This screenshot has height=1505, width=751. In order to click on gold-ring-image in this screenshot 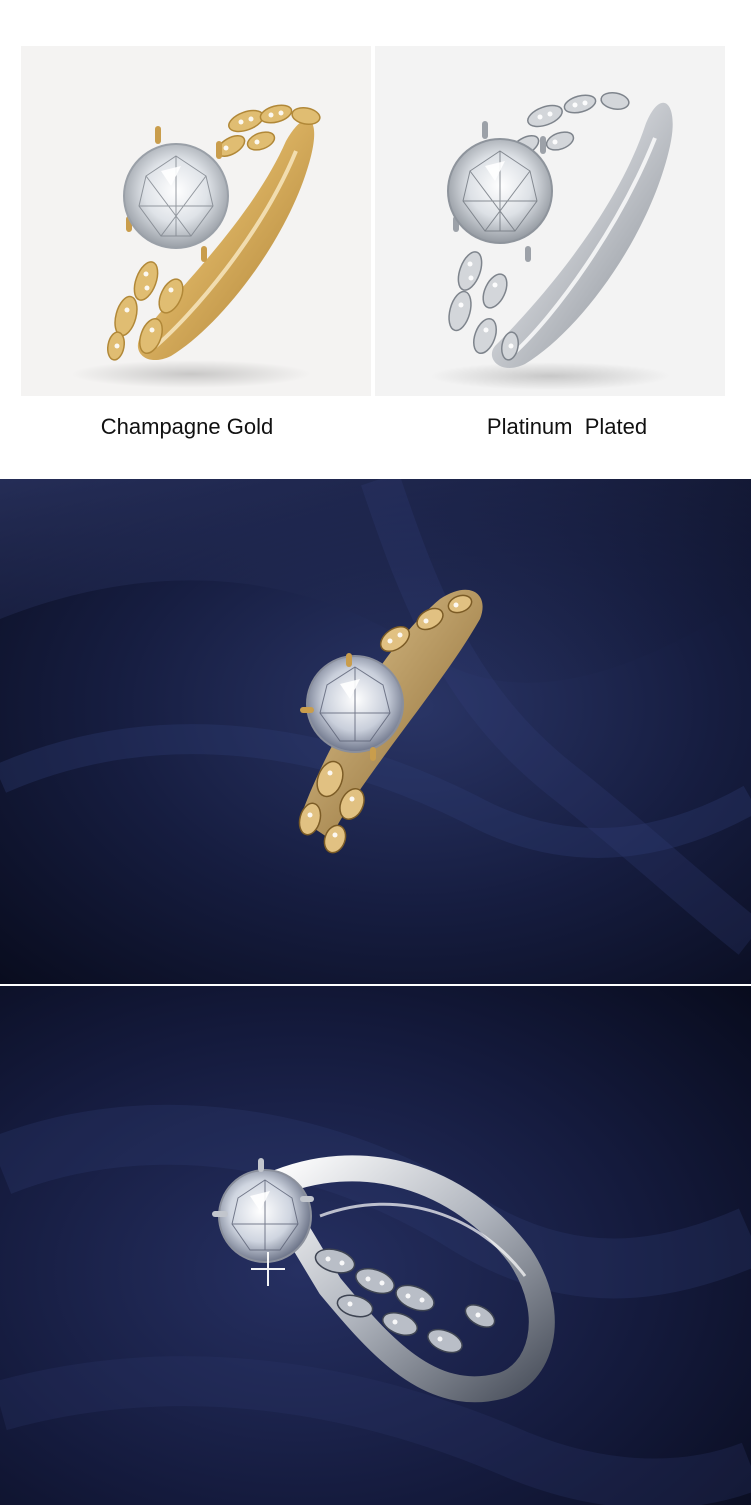, I will do `click(196, 246)`.